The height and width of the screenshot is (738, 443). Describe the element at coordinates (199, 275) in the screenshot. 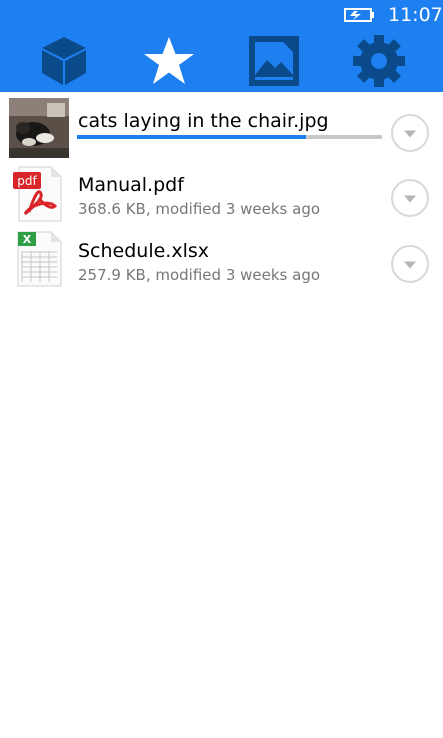

I see `file-meta: 257.9 KB, modified 3 weeks ago` at that location.